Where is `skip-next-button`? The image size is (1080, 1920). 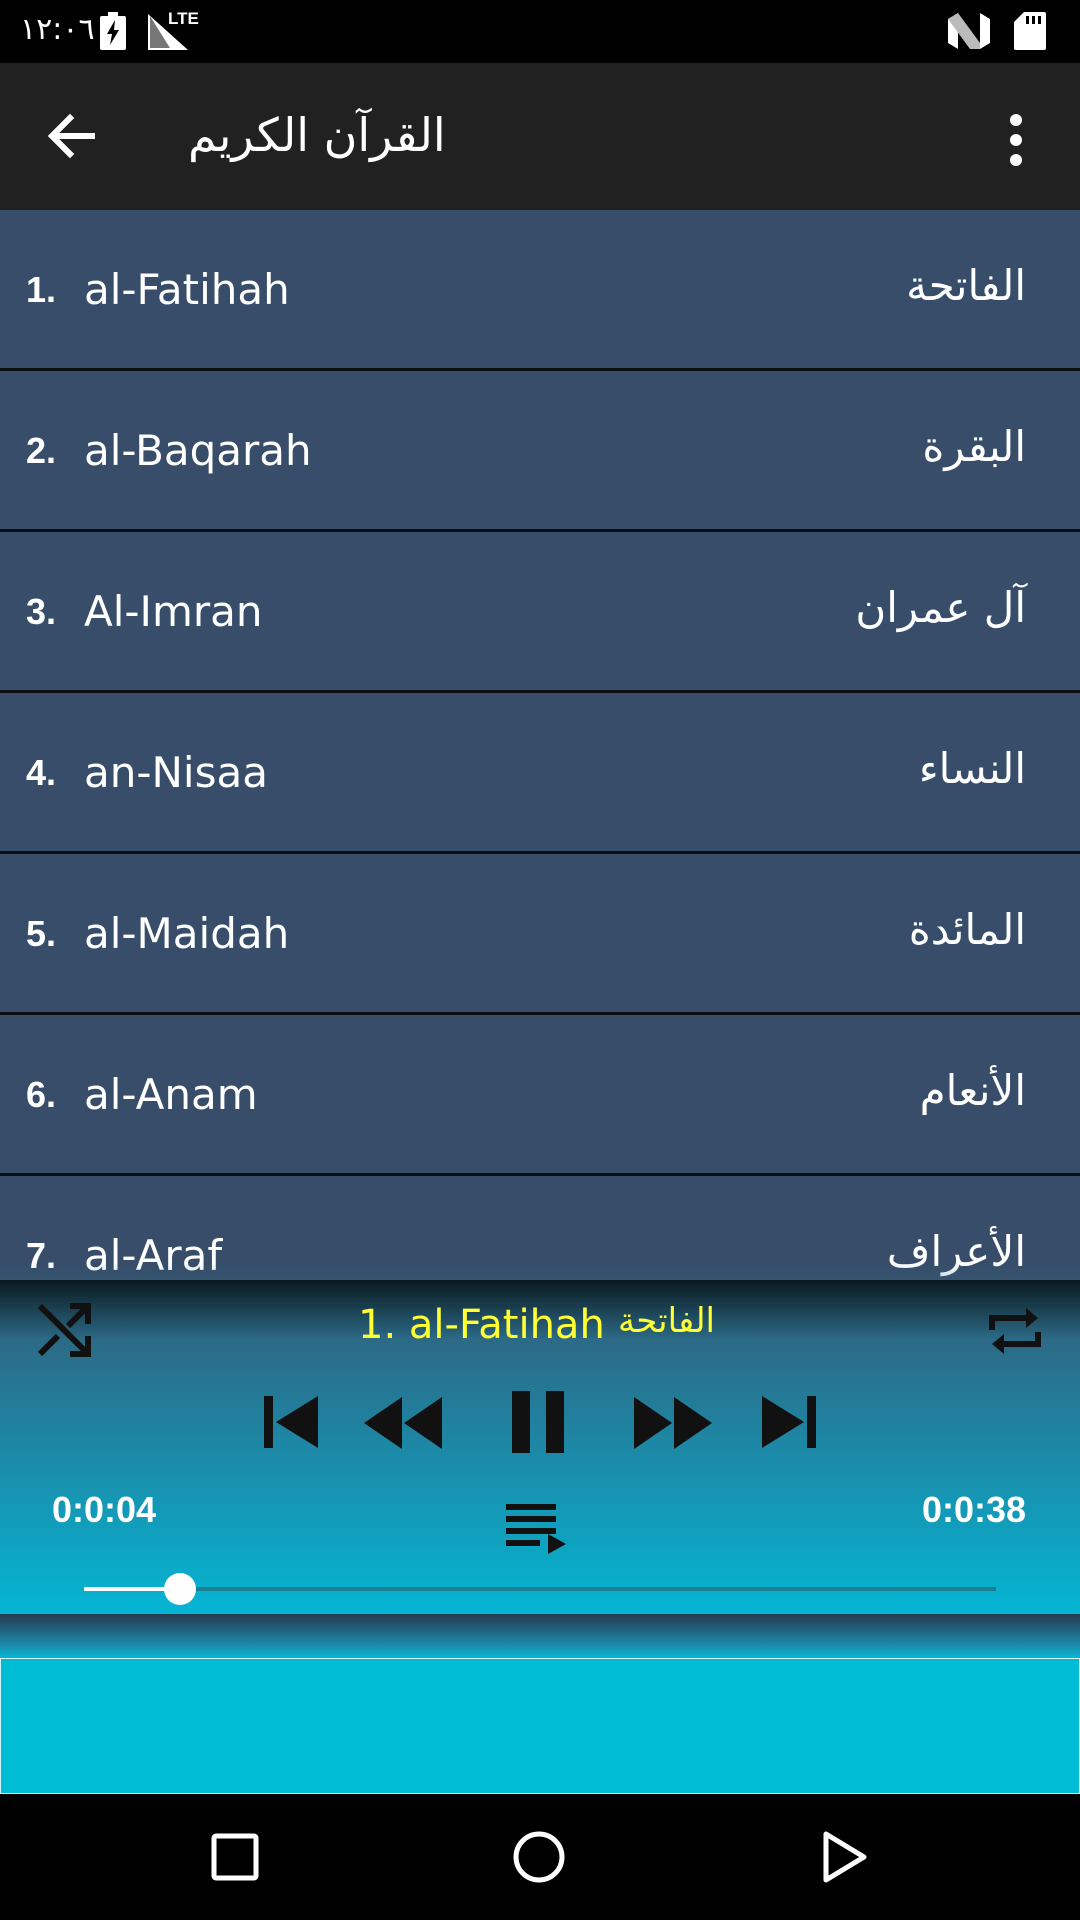 skip-next-button is located at coordinates (789, 1422).